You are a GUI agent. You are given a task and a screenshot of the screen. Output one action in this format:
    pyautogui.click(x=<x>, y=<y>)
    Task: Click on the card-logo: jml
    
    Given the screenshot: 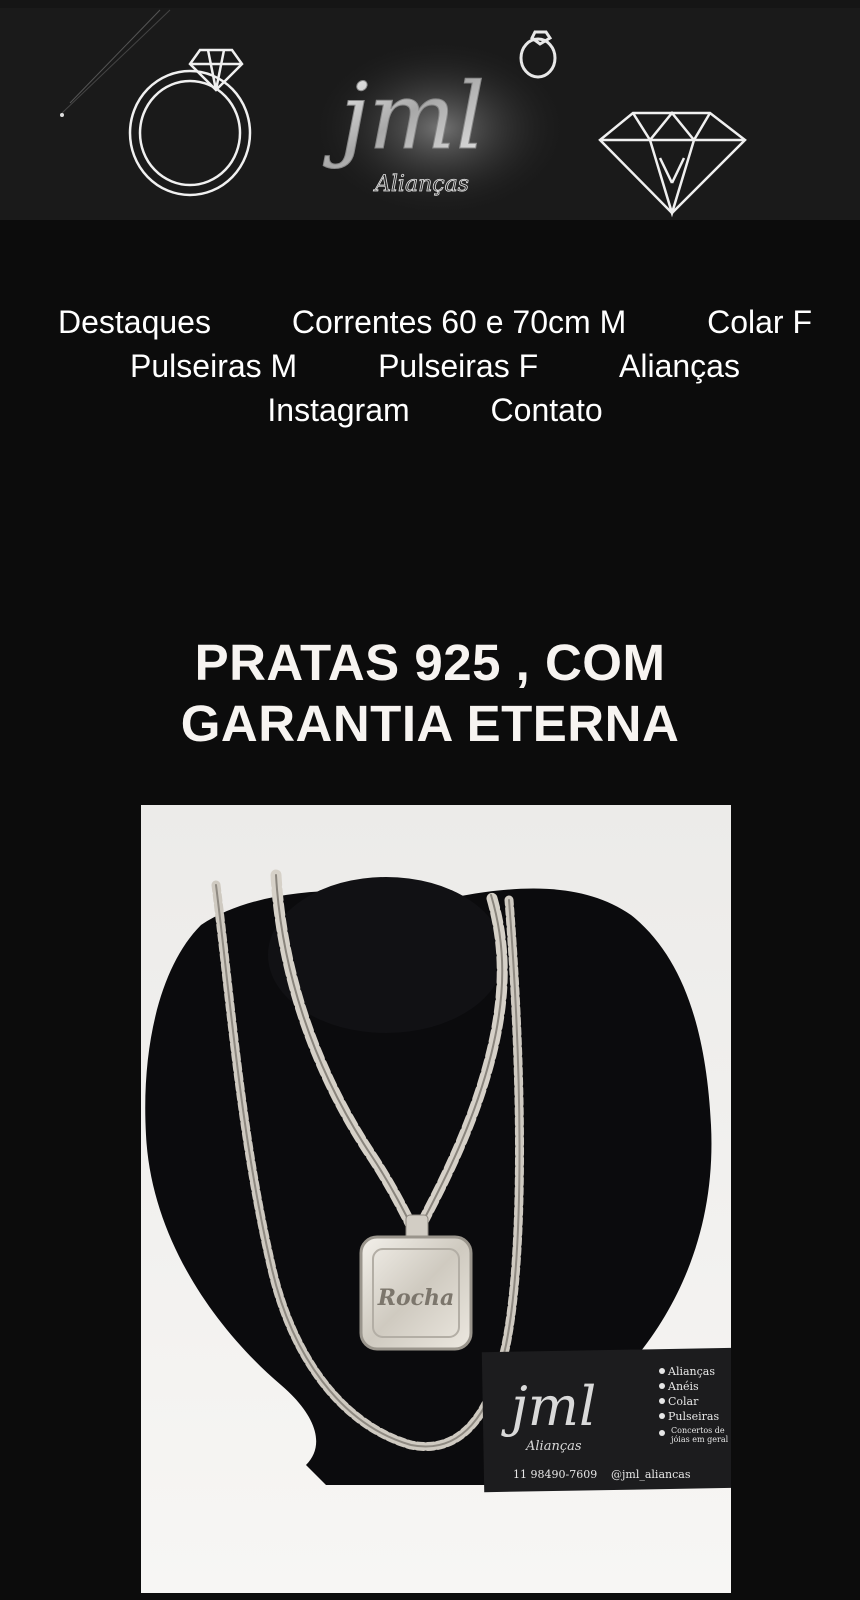 What is the action you would take?
    pyautogui.click(x=548, y=1406)
    